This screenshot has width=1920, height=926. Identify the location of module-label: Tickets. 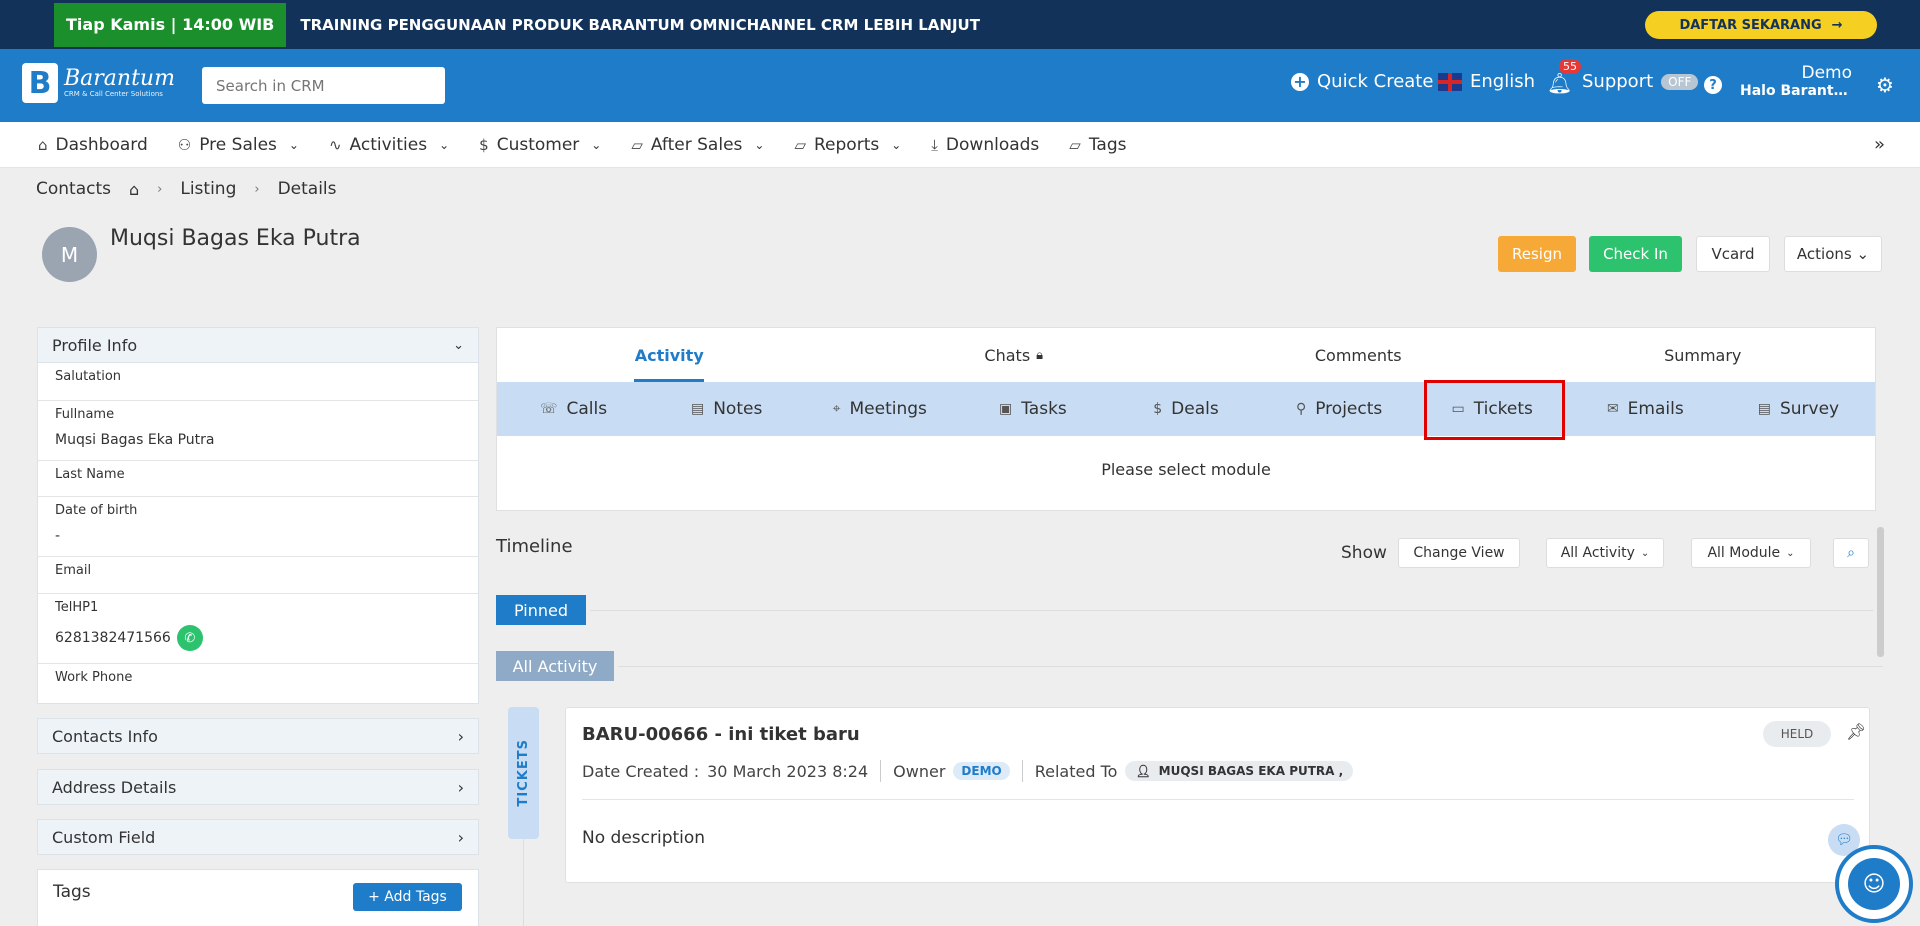
(1503, 409).